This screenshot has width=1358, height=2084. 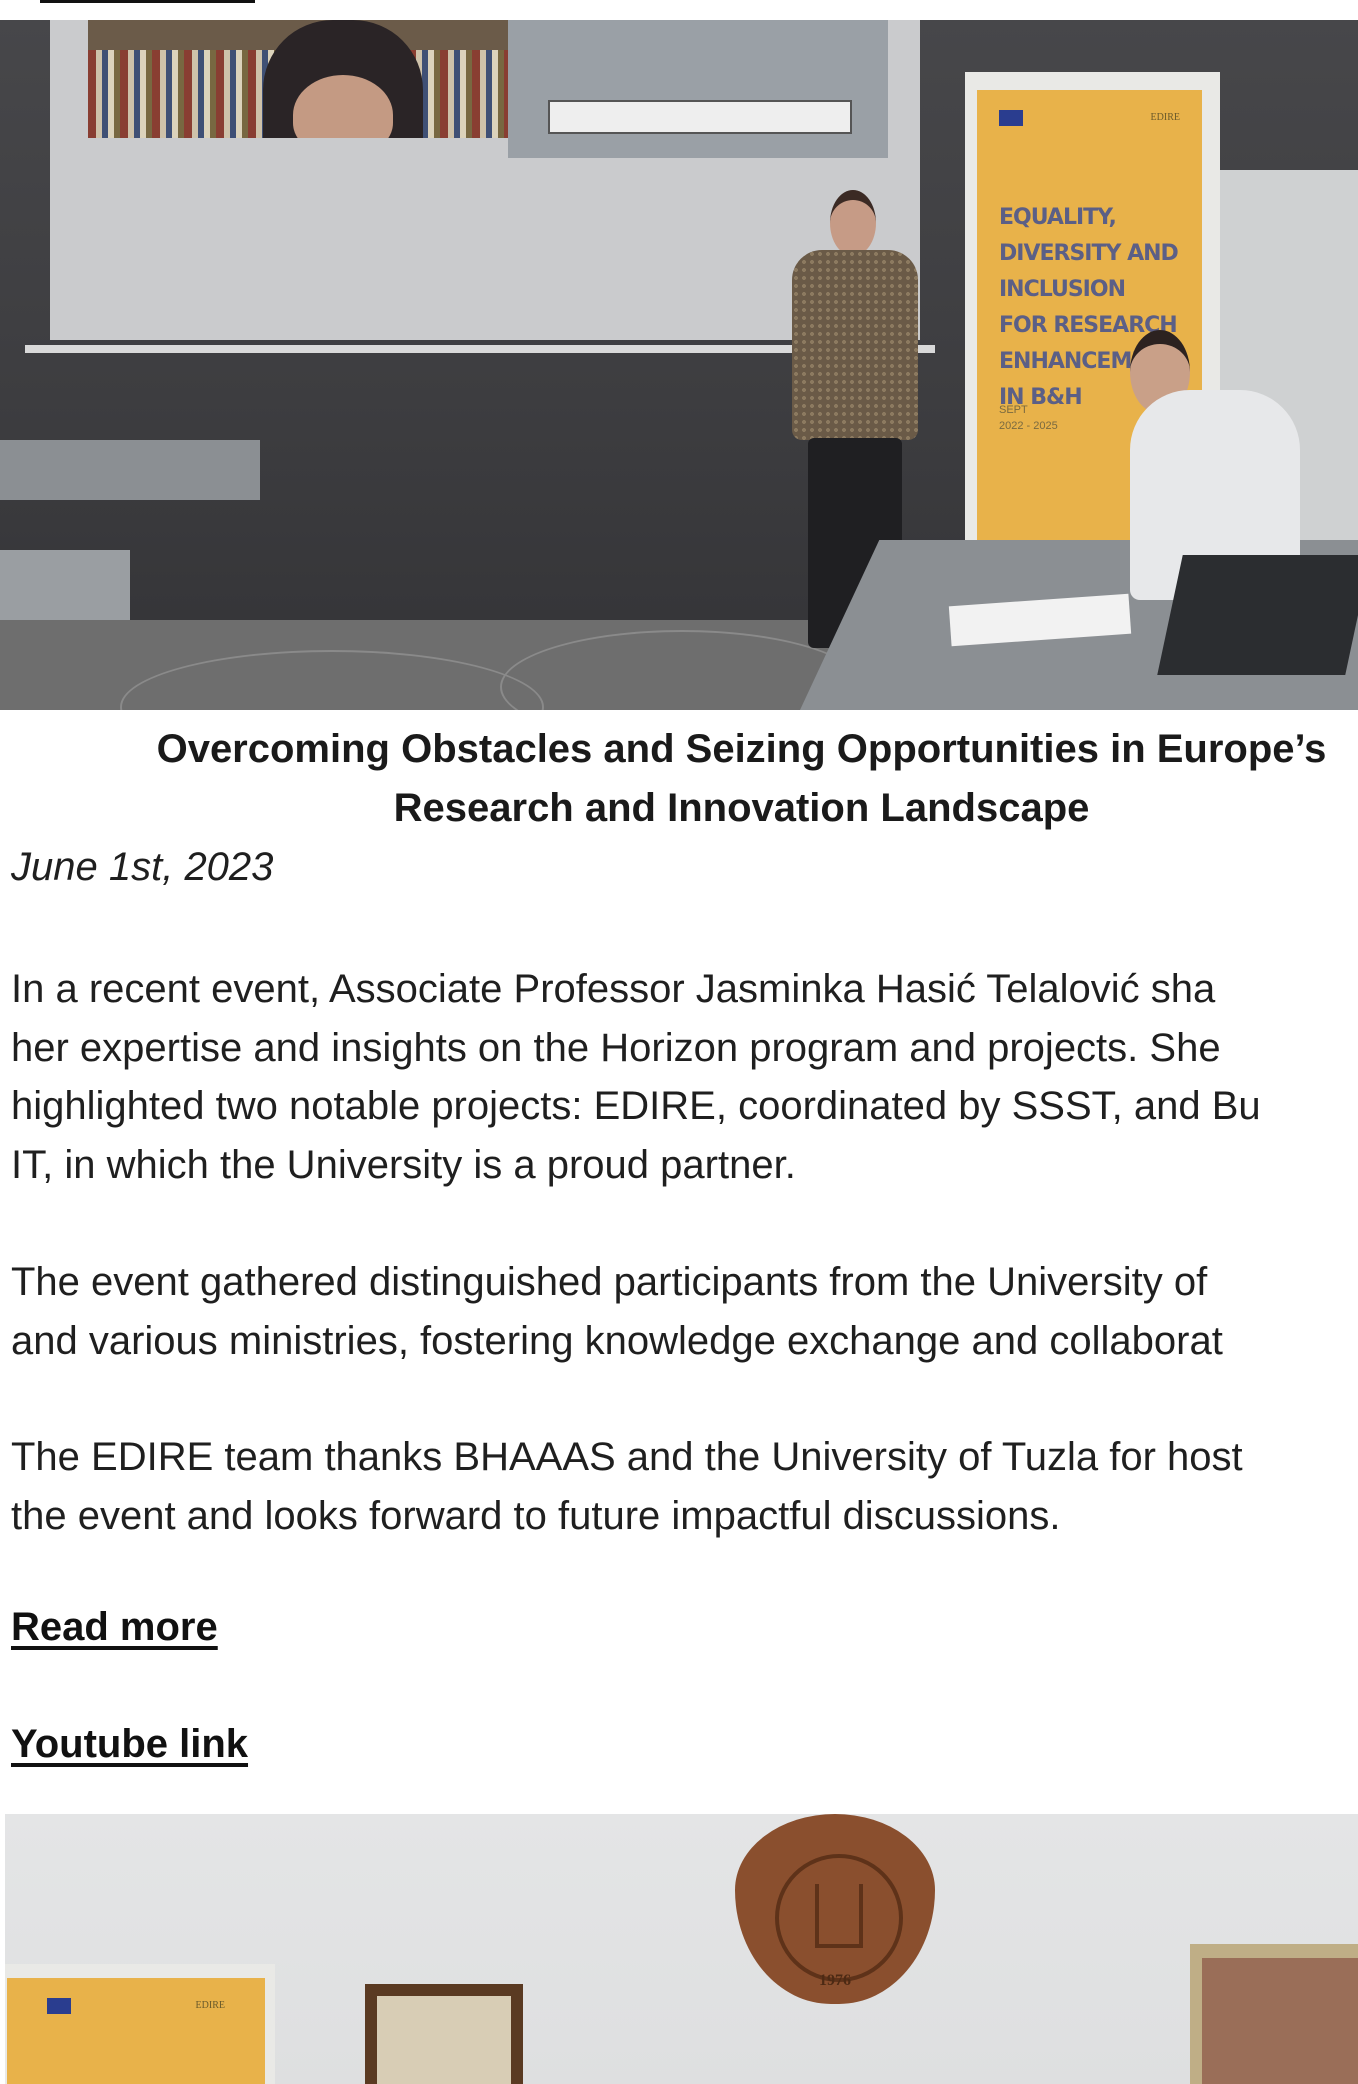 What do you see at coordinates (1165, 117) in the screenshot?
I see `banner-brand: EDIRE` at bounding box center [1165, 117].